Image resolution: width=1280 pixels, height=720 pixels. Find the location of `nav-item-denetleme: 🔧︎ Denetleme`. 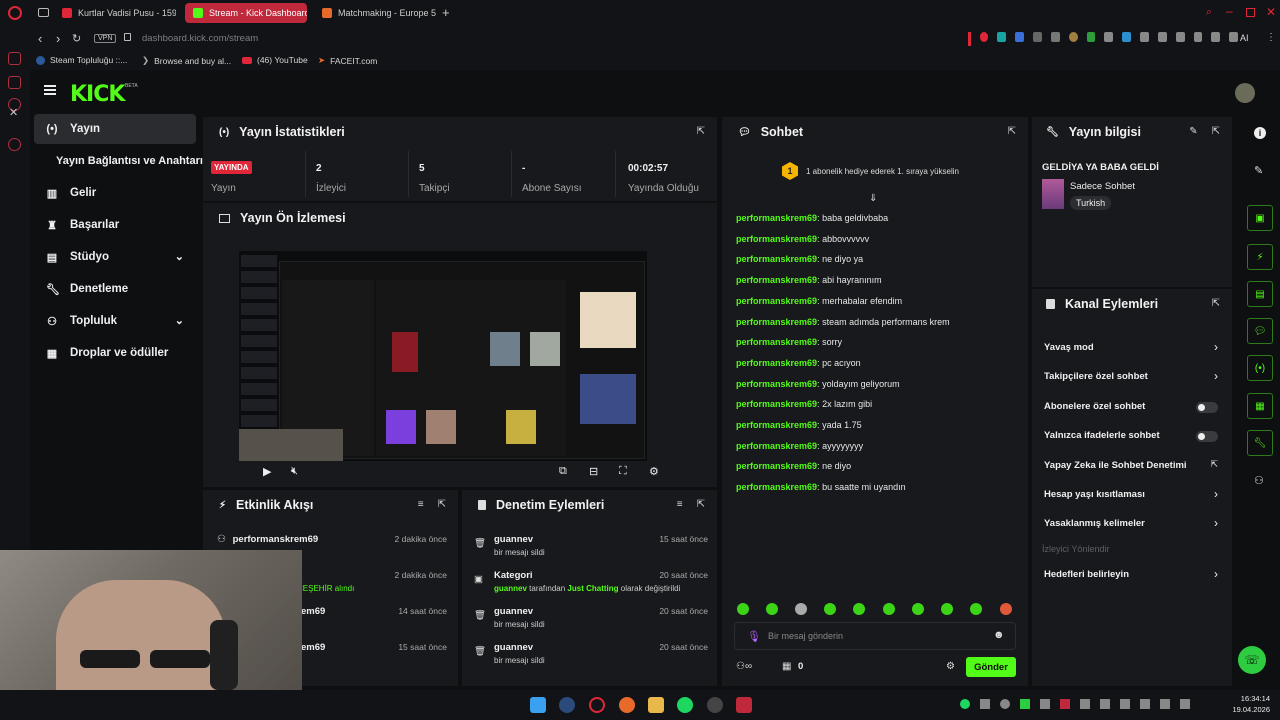

nav-item-denetleme: 🔧︎ Denetleme is located at coordinates (115, 289).